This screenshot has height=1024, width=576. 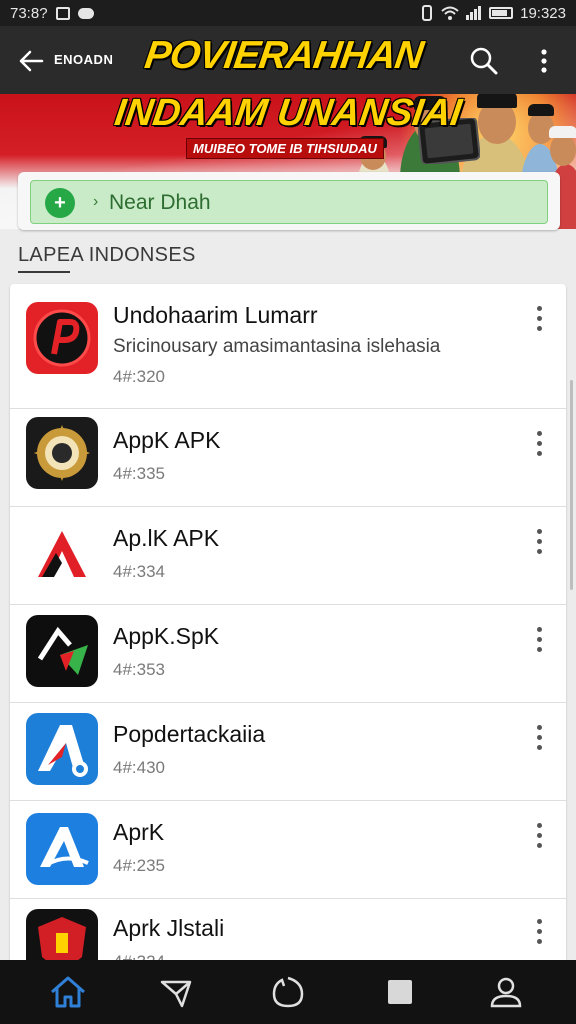 What do you see at coordinates (139, 669) in the screenshot?
I see `app-meta: 4#:353` at bounding box center [139, 669].